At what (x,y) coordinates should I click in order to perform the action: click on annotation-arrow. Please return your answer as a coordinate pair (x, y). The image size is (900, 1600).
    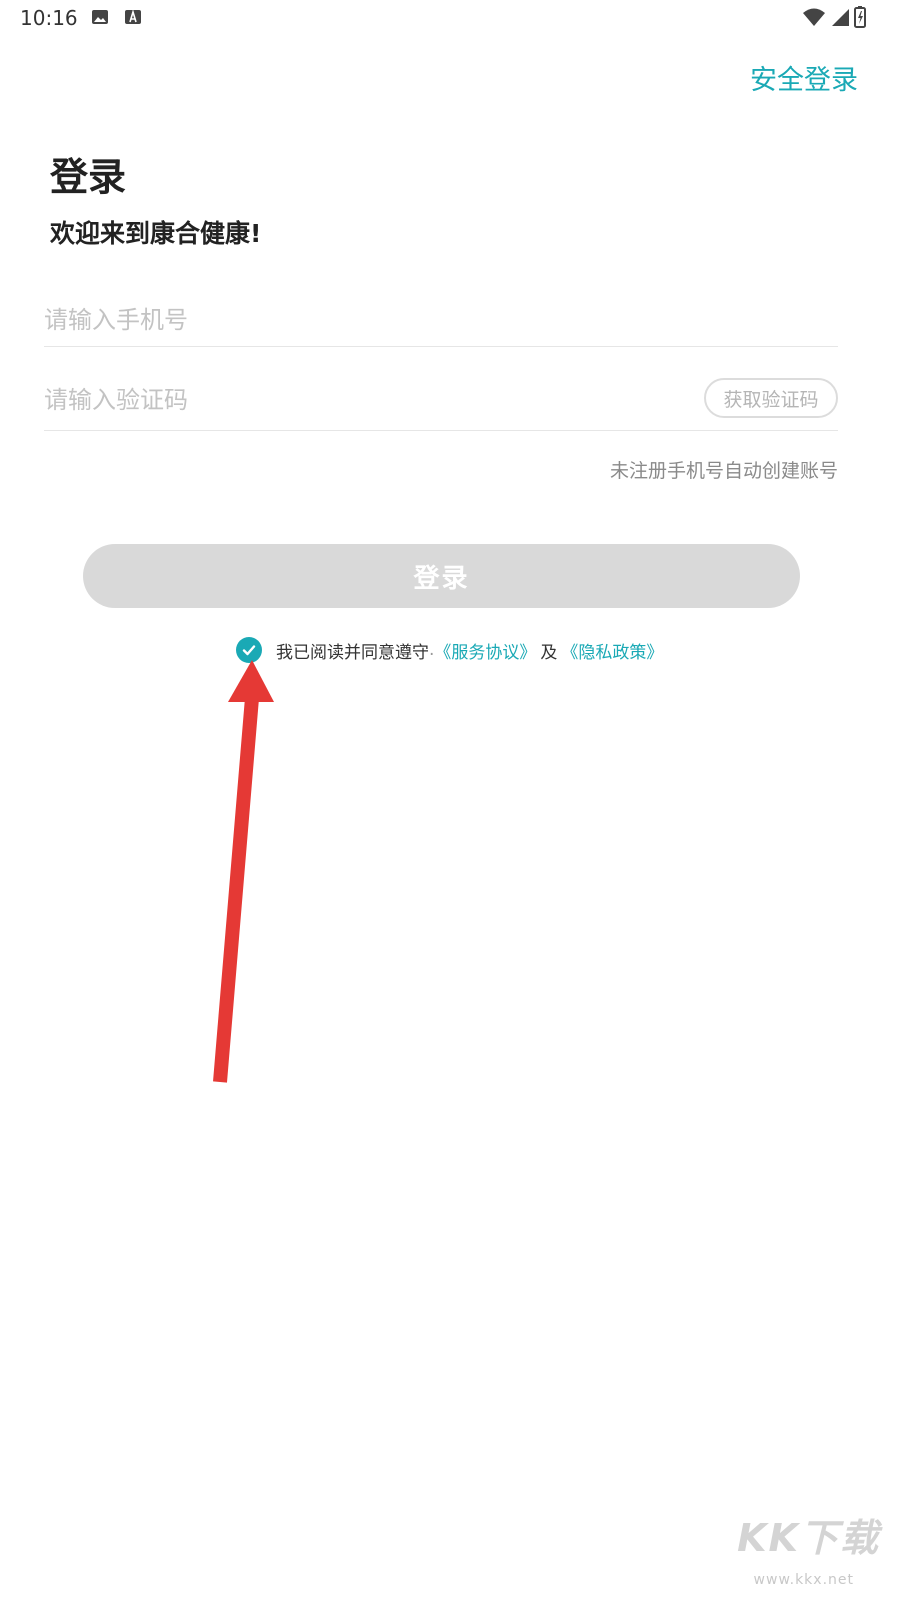
    Looking at the image, I should click on (243, 871).